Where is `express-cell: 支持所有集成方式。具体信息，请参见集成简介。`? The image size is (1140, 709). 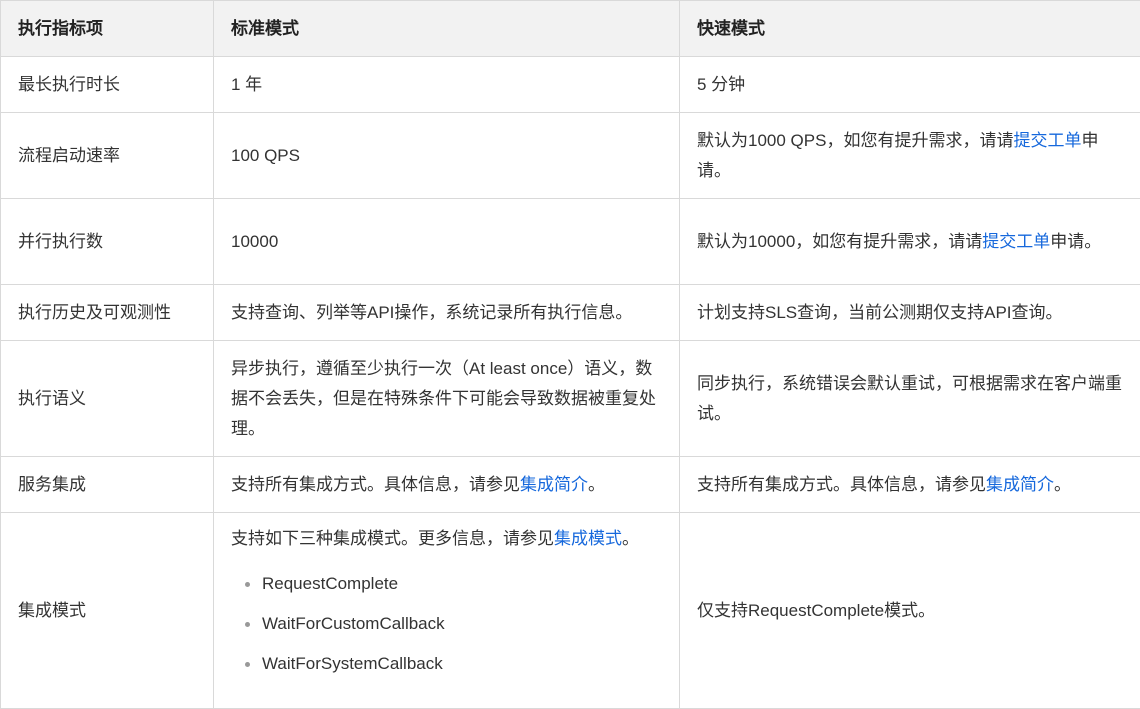
express-cell: 支持所有集成方式。具体信息，请参见集成简介。 is located at coordinates (910, 485).